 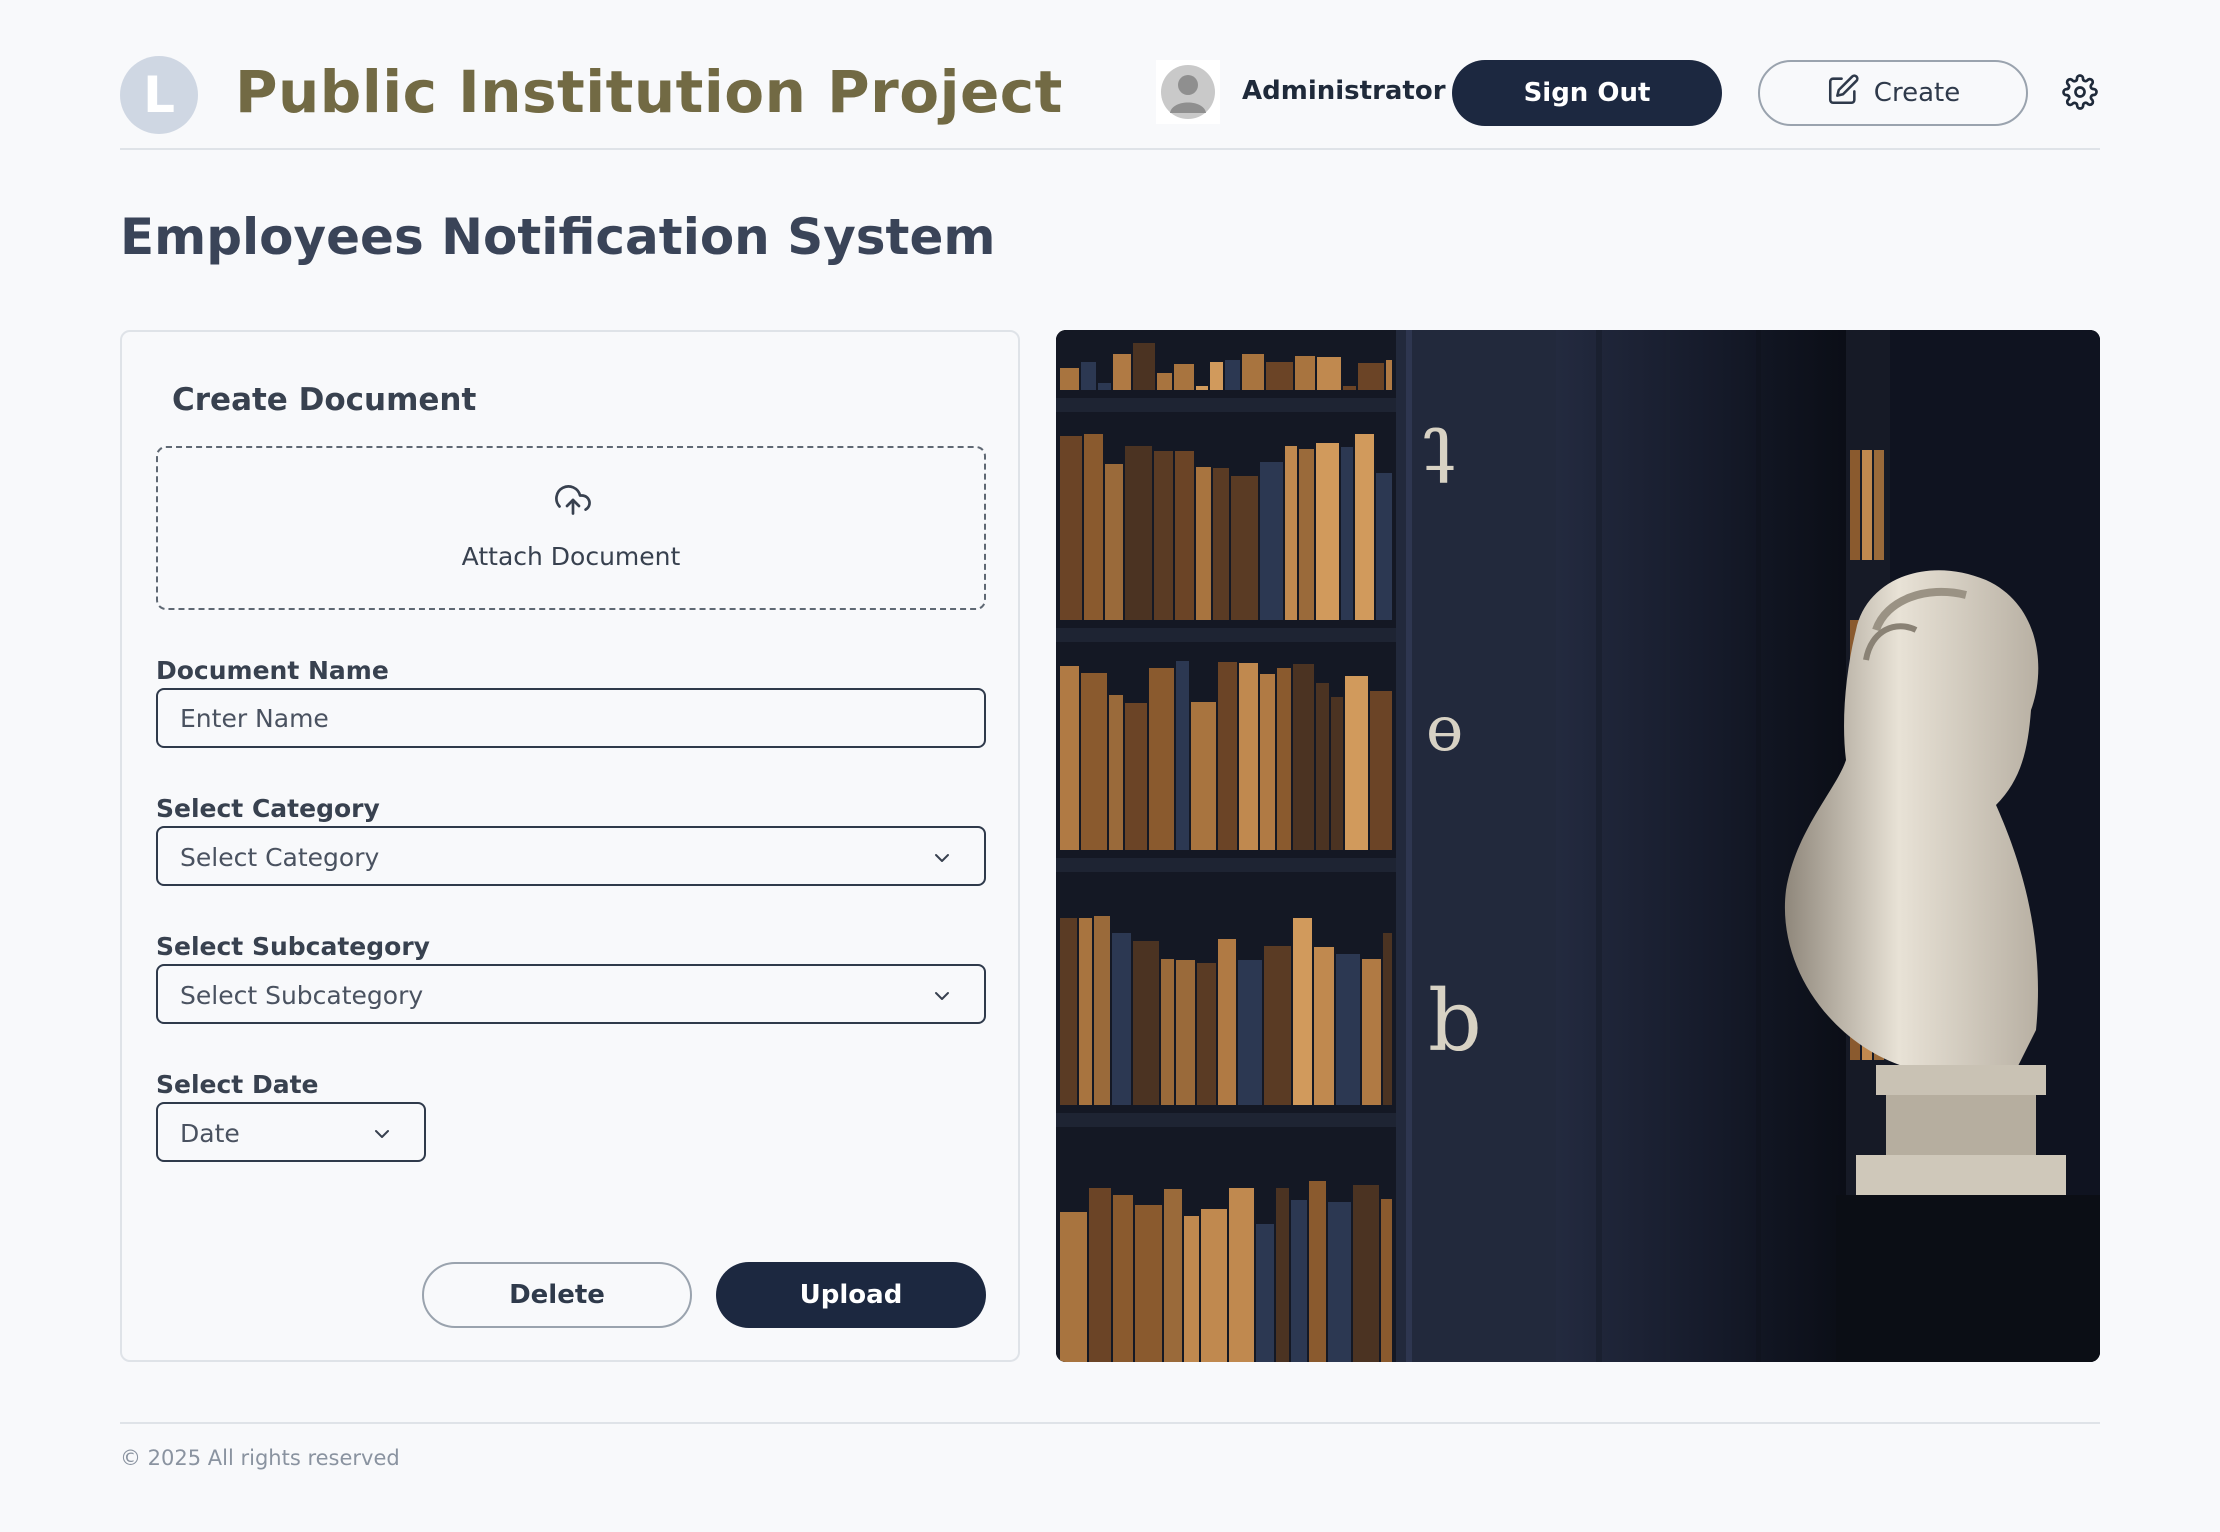 I want to click on user-avatar-icon, so click(x=1188, y=92).